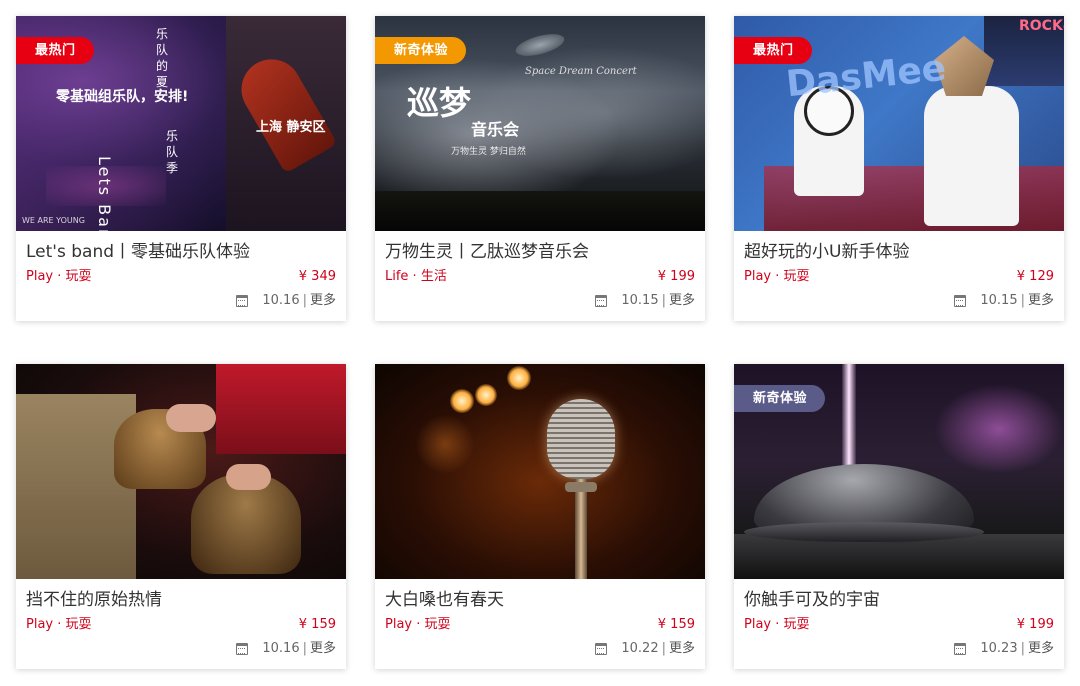 This screenshot has width=1080, height=686. I want to click on activity-card: 挡不住的原始热情 Play · 玩耍 ¥ 159 10.16 | 更多, so click(181, 516).